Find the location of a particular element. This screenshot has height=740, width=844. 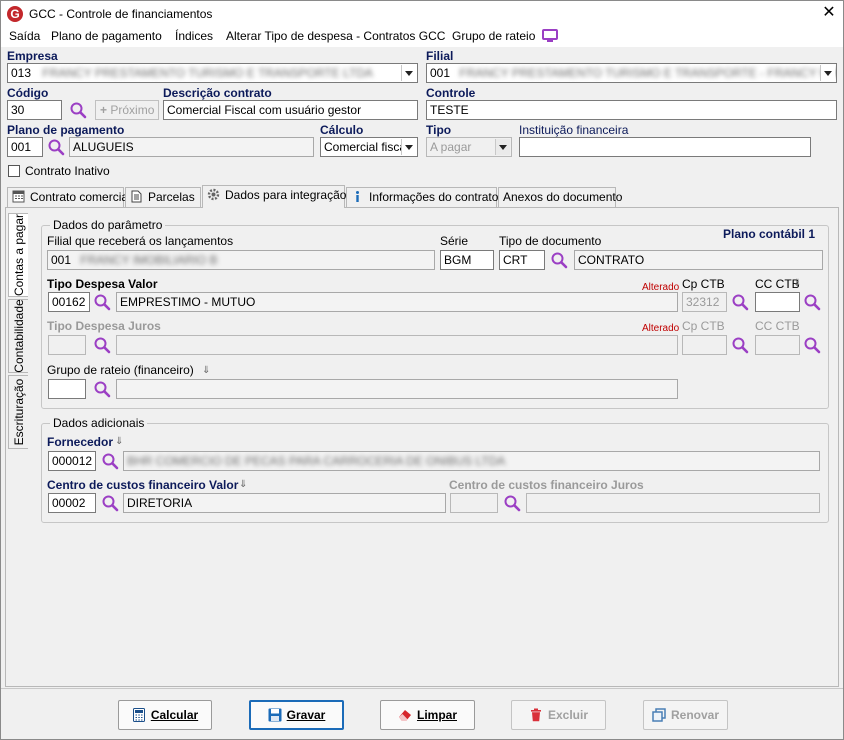

cp-ctb-label: Cp CTB is located at coordinates (703, 326).